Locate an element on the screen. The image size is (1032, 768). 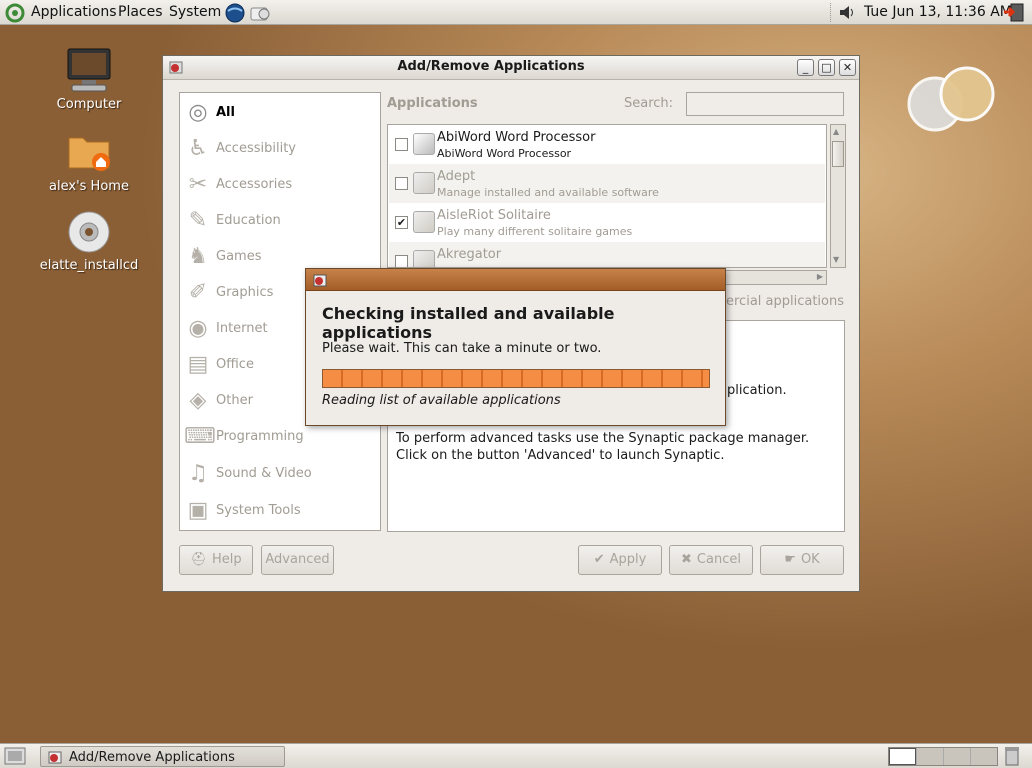
category-education: ✎ Education is located at coordinates (279, 221).